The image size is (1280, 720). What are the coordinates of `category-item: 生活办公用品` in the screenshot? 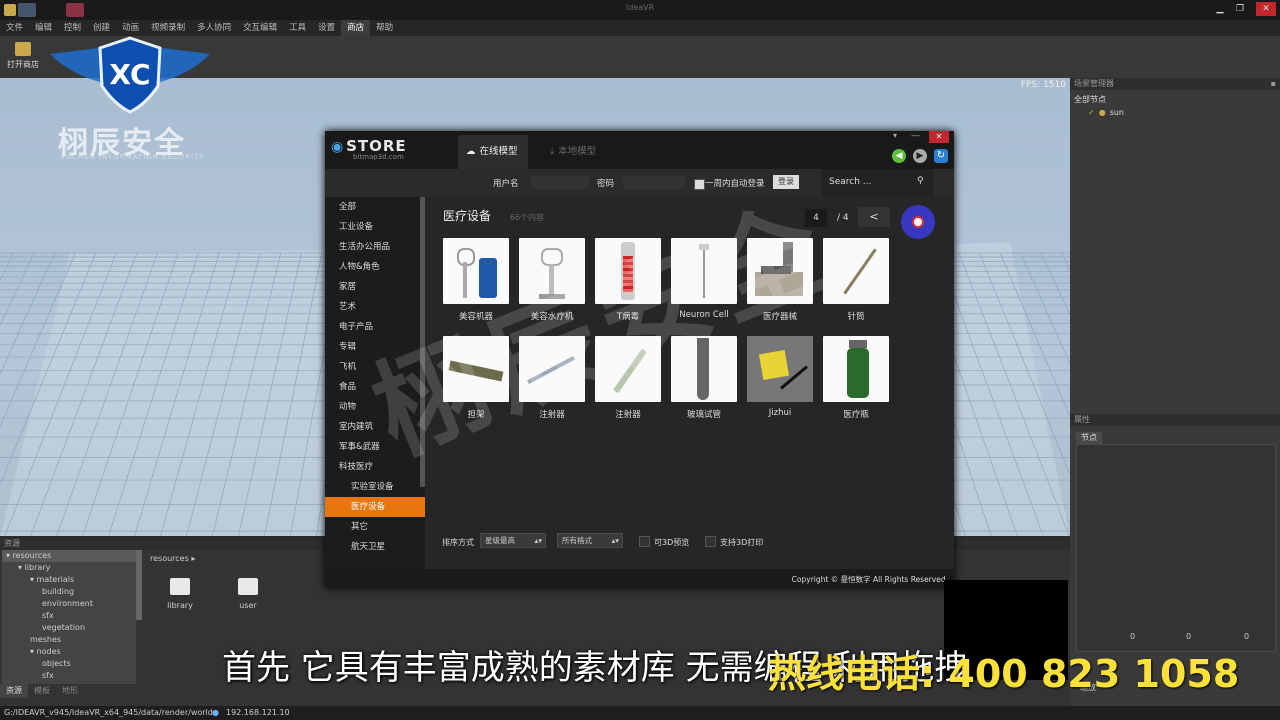 It's located at (375, 247).